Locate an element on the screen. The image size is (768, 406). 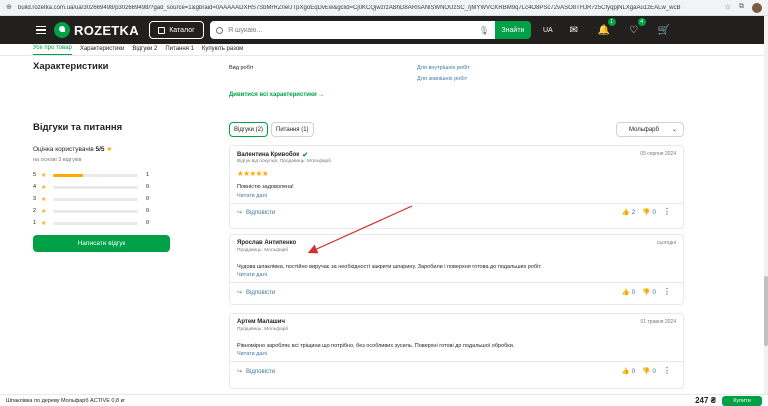
bookmark-star-icon: ☆ is located at coordinates (728, 8).